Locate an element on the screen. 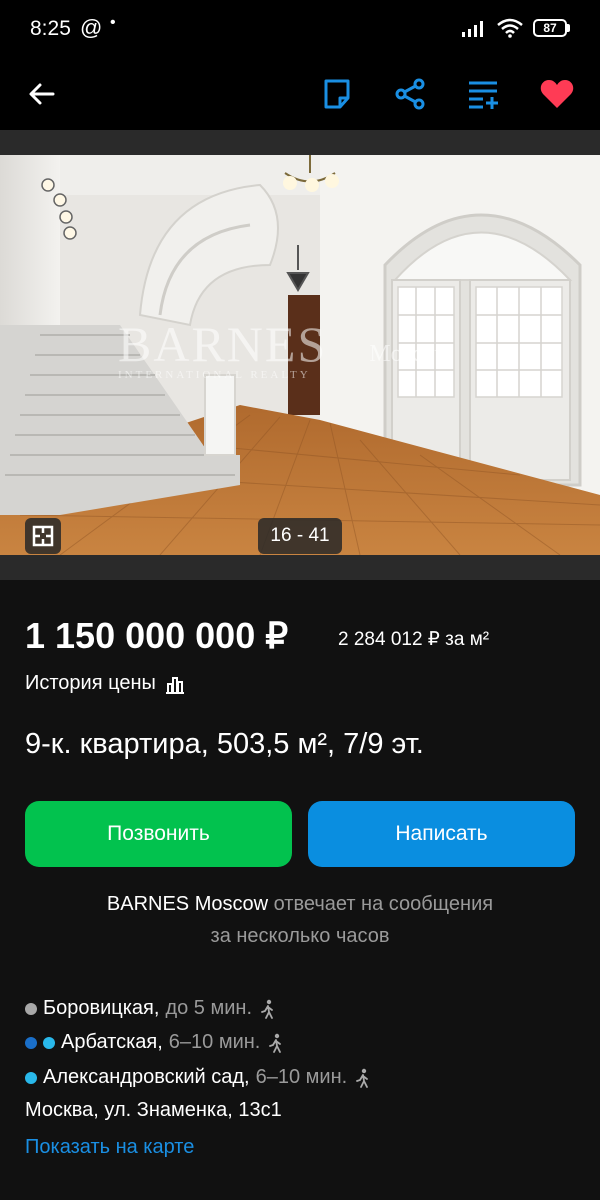 The height and width of the screenshot is (1200, 600). favorite-button is located at coordinates (557, 94).